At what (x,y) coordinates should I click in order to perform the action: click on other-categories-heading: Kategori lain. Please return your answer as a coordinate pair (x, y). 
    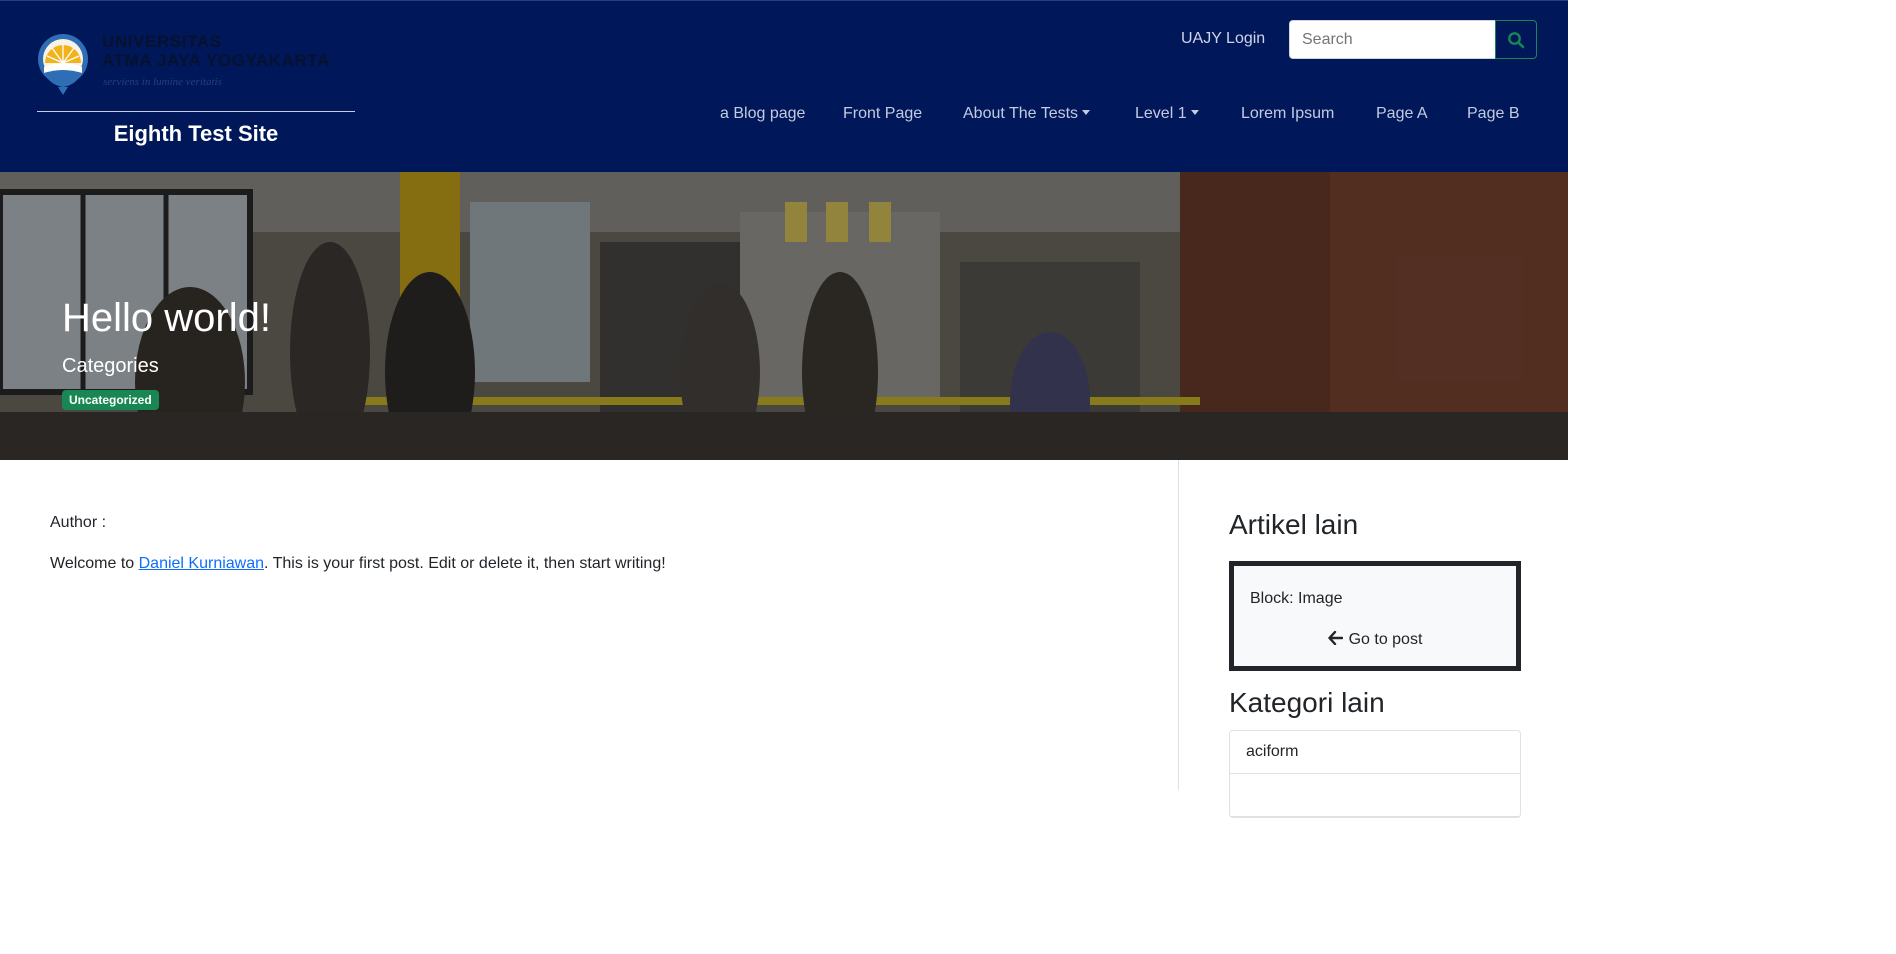
    Looking at the image, I should click on (1307, 702).